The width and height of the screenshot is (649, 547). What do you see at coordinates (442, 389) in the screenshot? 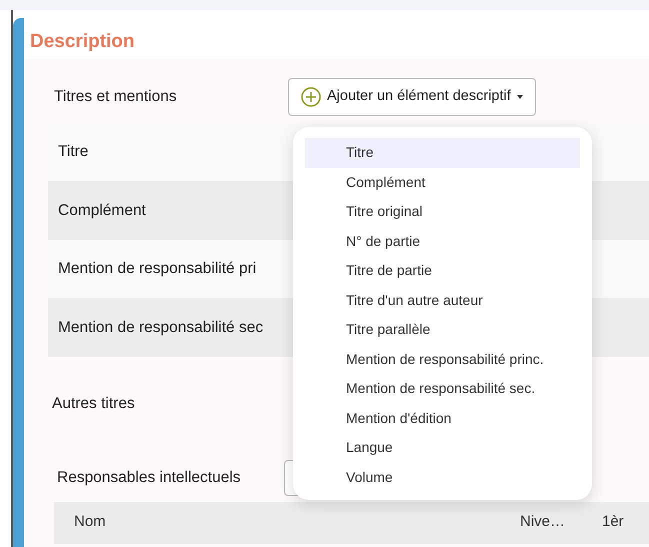
I see `menu-item: Mention de responsabilité sec.` at bounding box center [442, 389].